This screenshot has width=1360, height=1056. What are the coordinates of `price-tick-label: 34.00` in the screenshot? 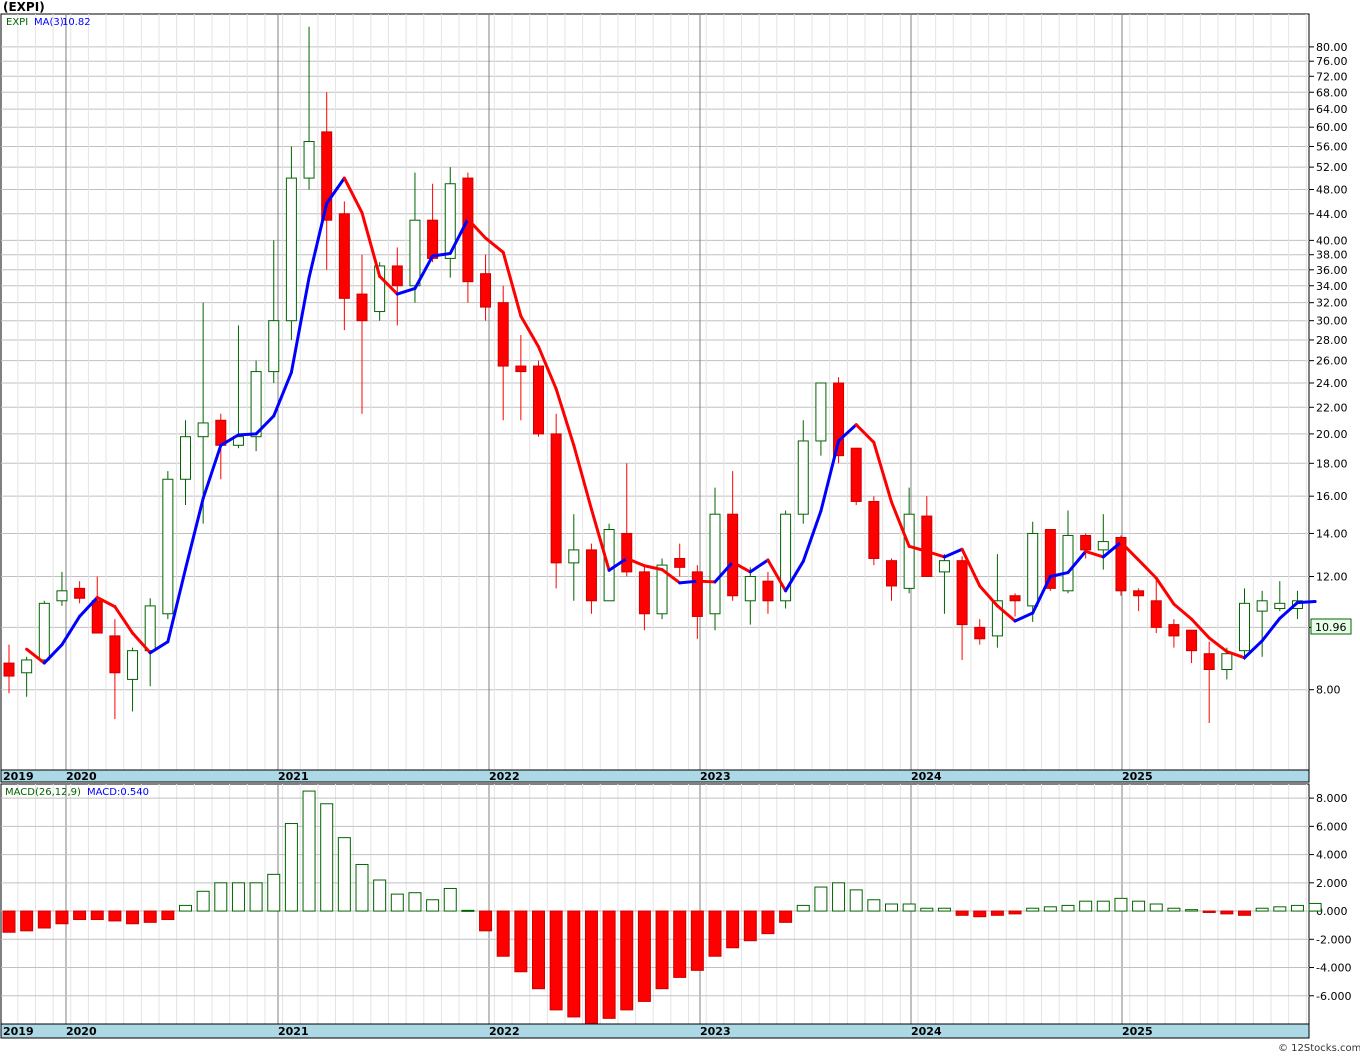 It's located at (1332, 286).